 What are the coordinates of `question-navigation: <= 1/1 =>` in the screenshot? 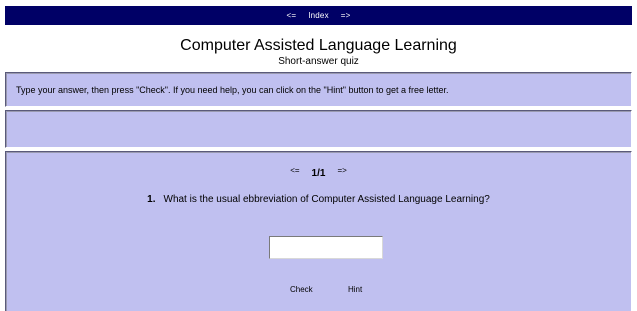 It's located at (318, 172).